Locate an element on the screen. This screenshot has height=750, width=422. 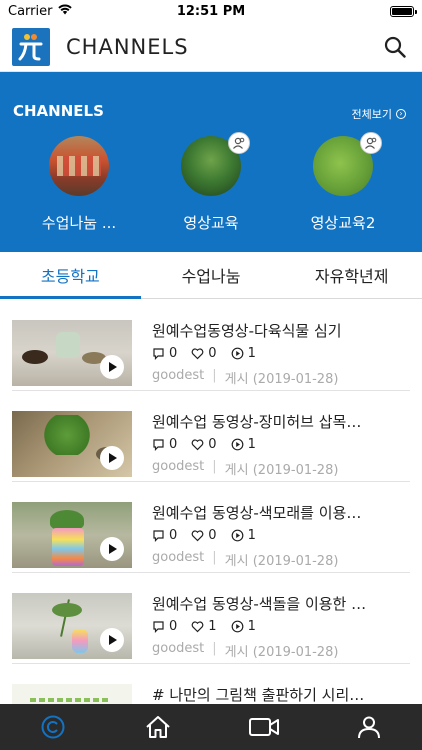
home-icon is located at coordinates (158, 727).